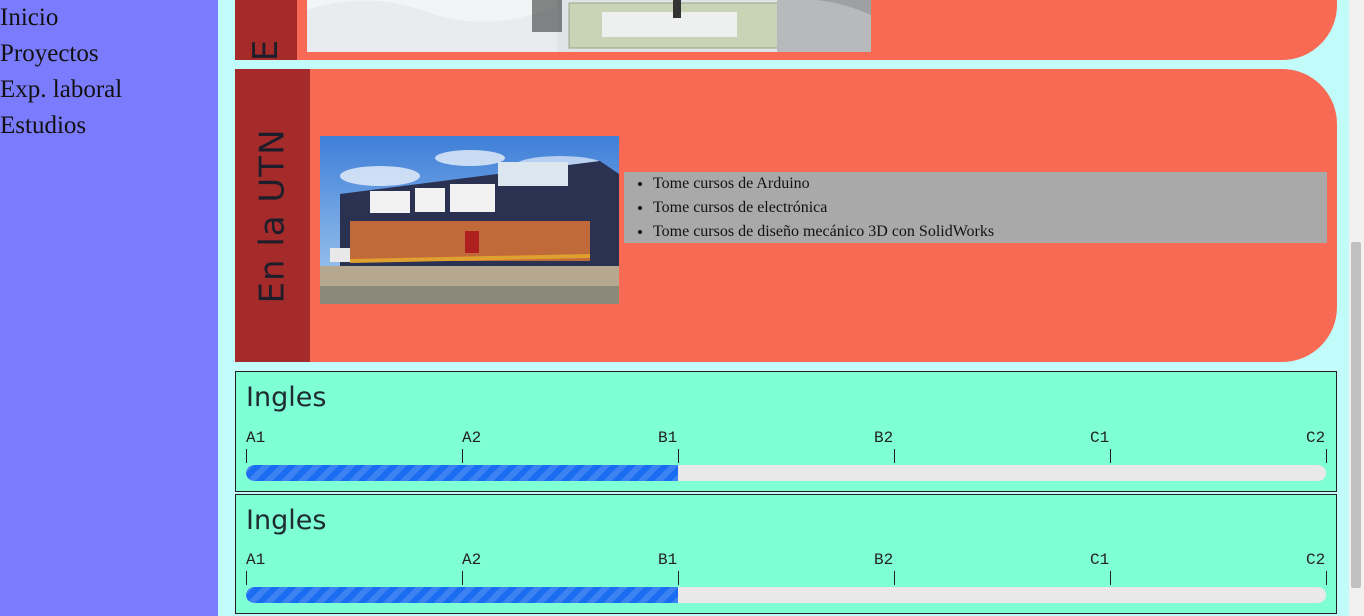  I want to click on snow-photo, so click(589, 26).